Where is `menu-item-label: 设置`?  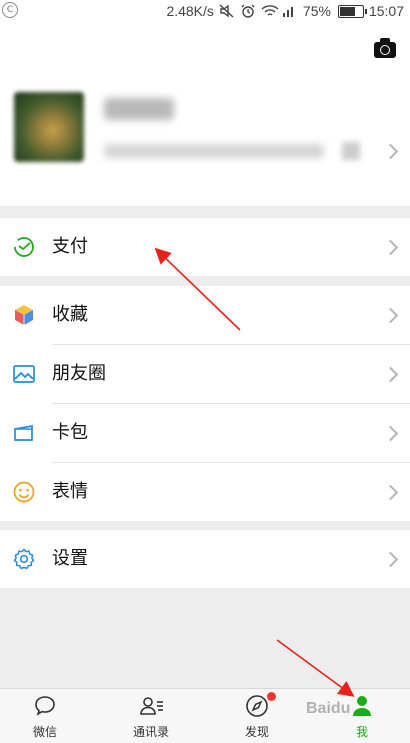
menu-item-label: 设置 is located at coordinates (70, 558).